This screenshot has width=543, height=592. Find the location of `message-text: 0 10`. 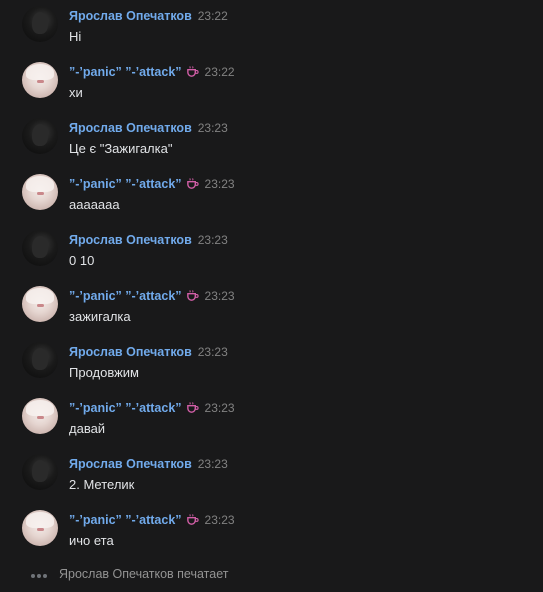

message-text: 0 10 is located at coordinates (82, 260).